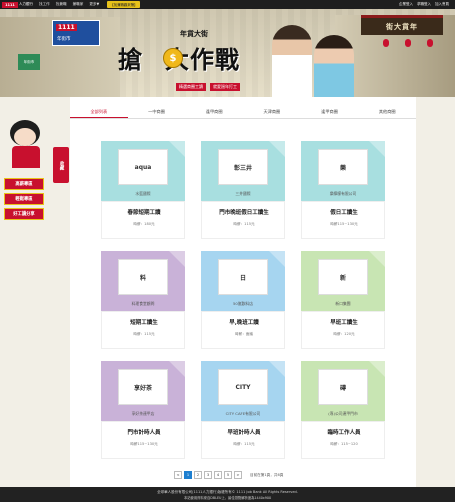  Describe the element at coordinates (244, 212) in the screenshot. I see `job-title: 門市晚班假日工讀生` at that location.